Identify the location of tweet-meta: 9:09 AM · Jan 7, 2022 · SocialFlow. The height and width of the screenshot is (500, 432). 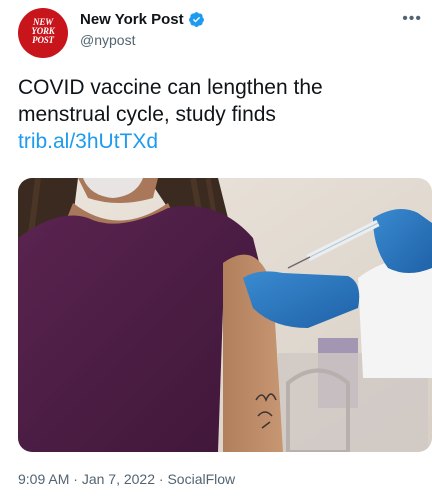
(126, 479).